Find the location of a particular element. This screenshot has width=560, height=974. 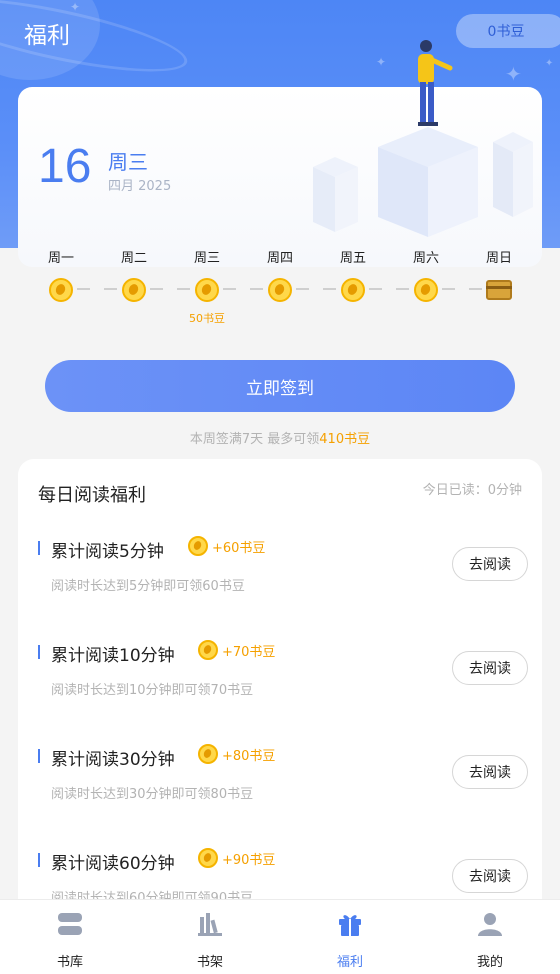

day-item-fri: 周五 is located at coordinates (353, 275).